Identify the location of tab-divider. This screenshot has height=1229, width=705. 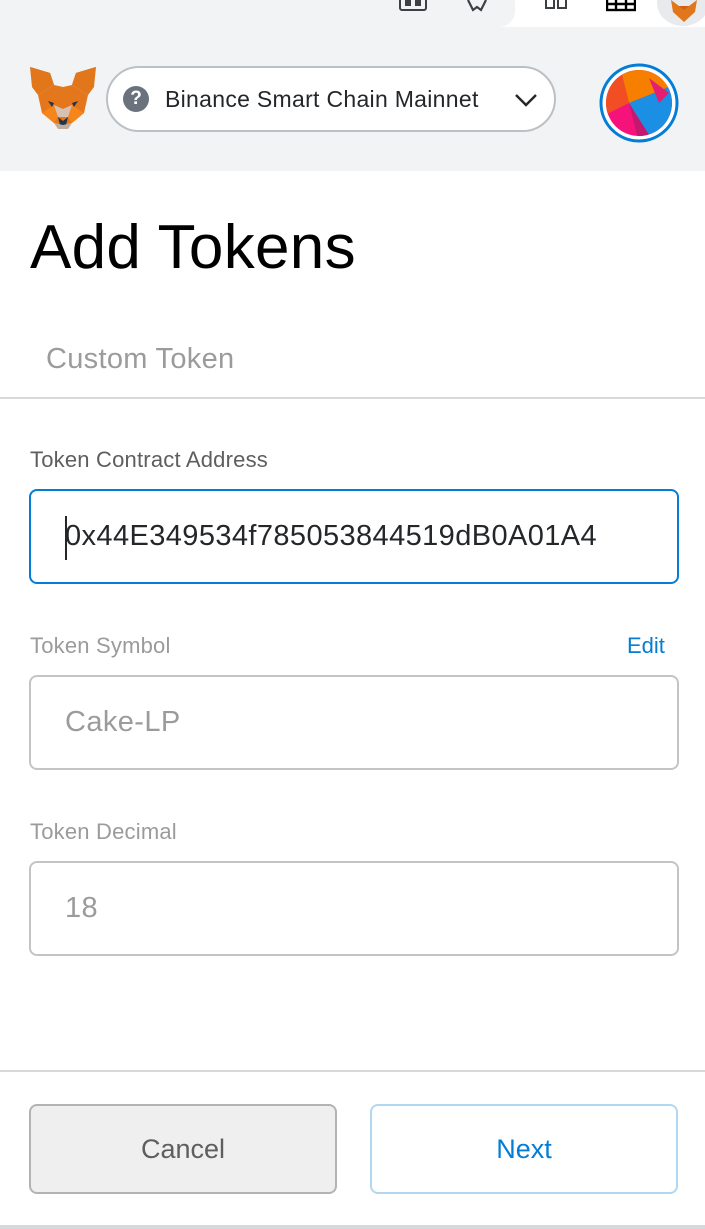
(352, 398).